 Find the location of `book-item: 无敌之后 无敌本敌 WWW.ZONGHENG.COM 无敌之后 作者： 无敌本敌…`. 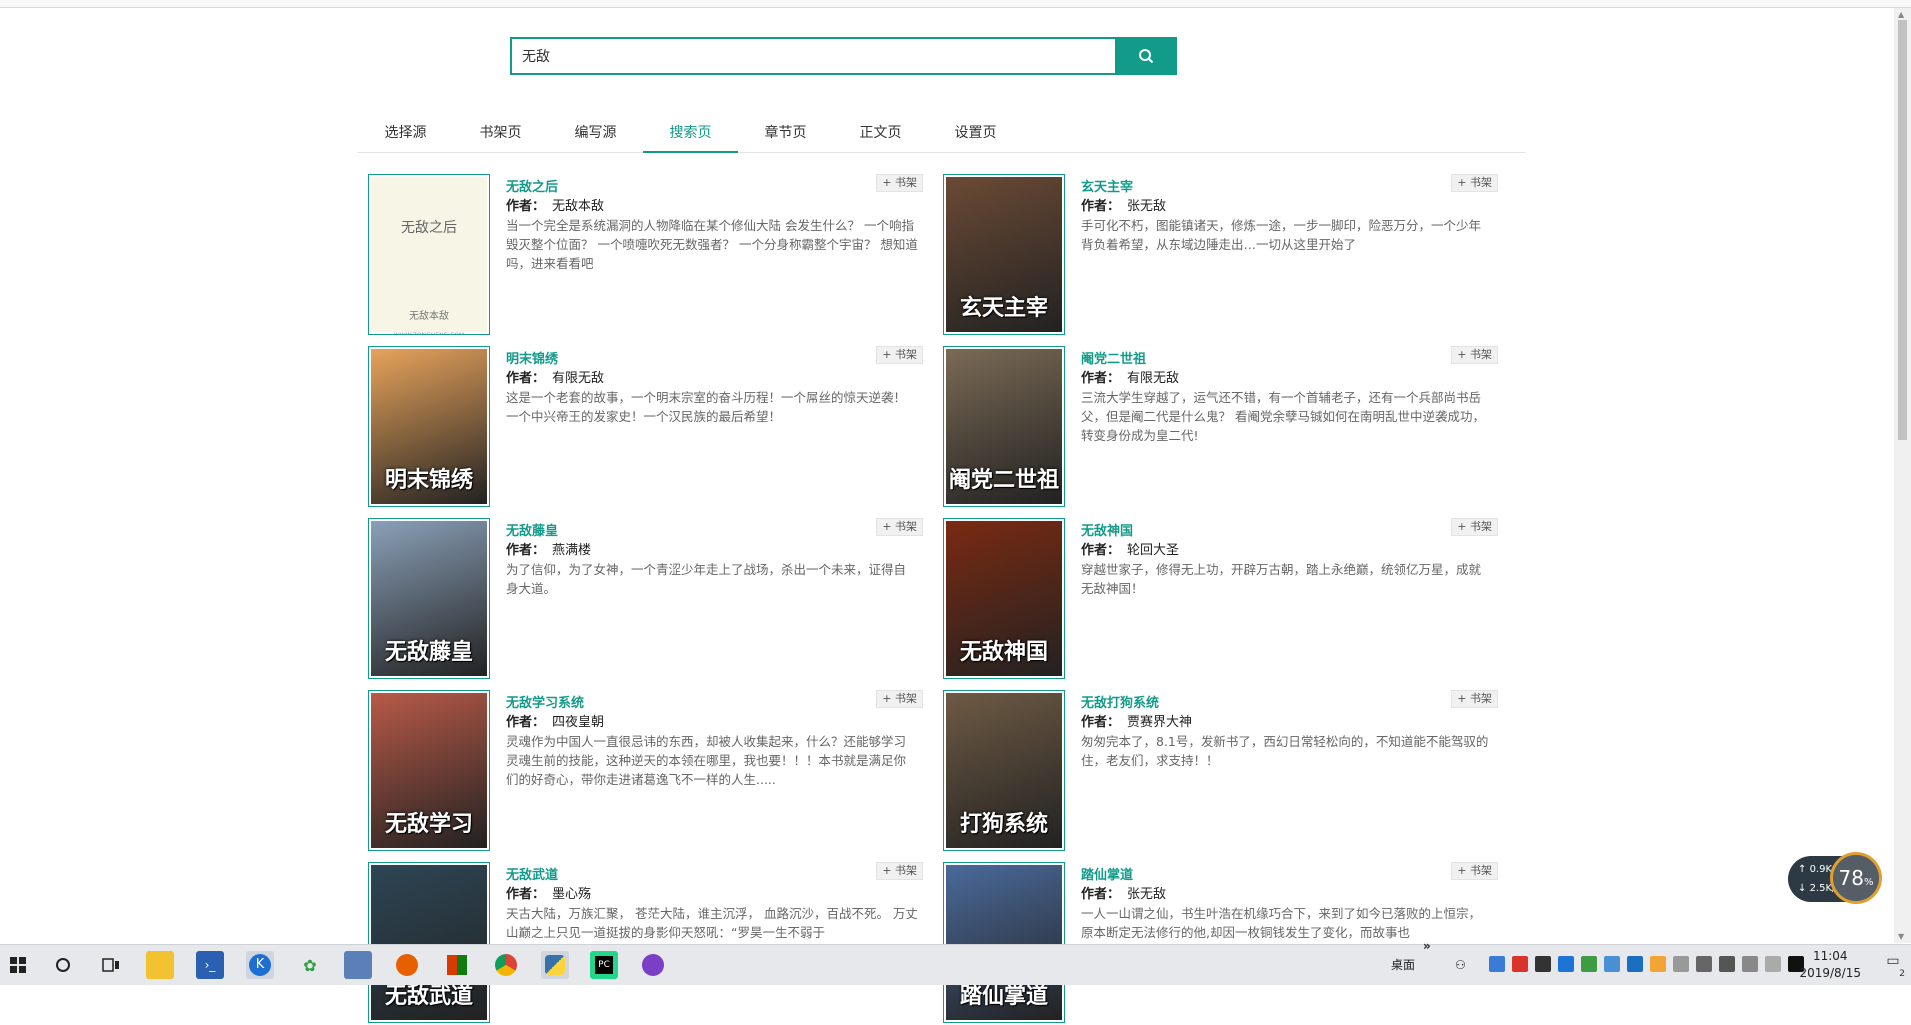

book-item: 无敌之后 无敌本敌 WWW.ZONGHENG.COM 无敌之后 作者： 无敌本敌… is located at coordinates (645, 255).